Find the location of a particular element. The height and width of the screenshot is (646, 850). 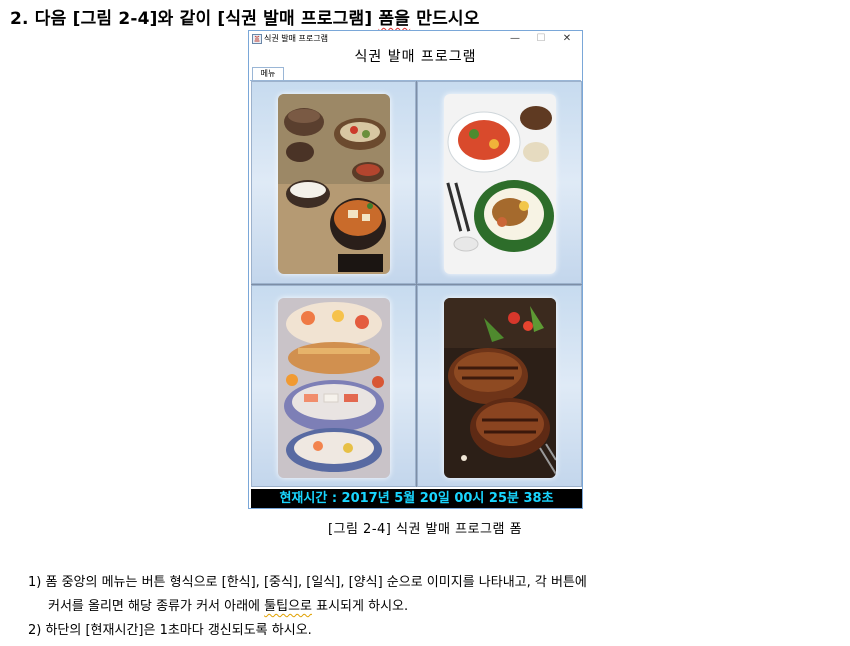

japanese-food-photo is located at coordinates (334, 387).